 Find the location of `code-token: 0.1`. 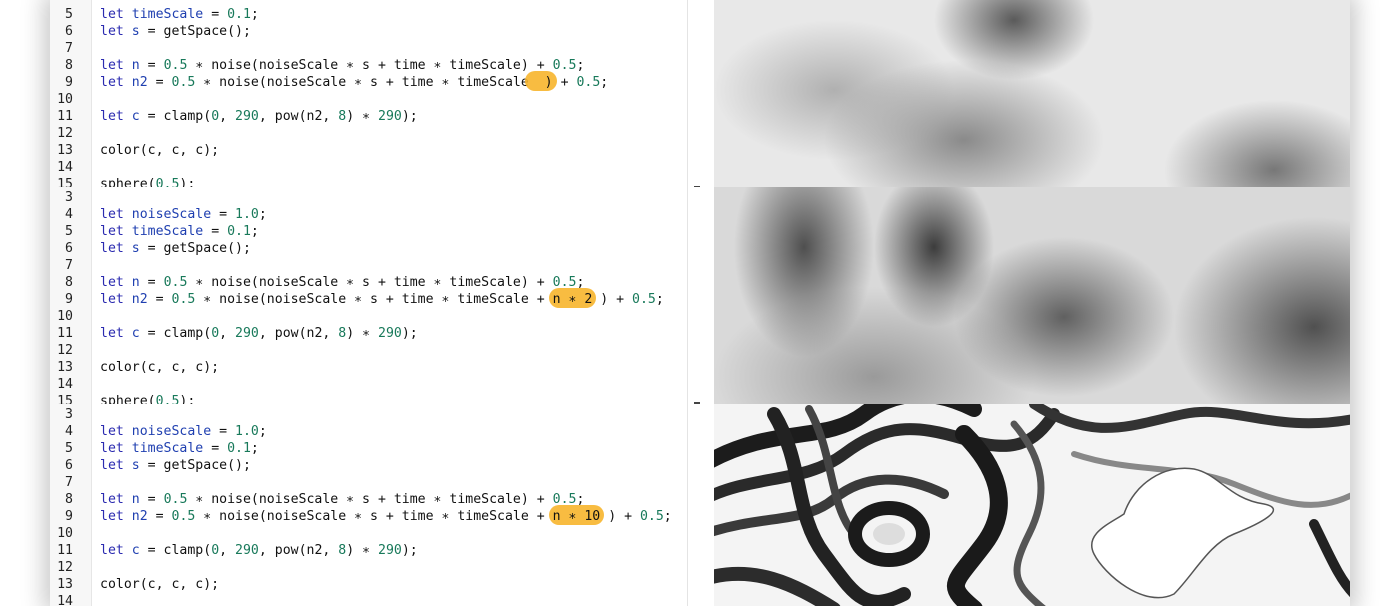

code-token: 0.1 is located at coordinates (239, 14).